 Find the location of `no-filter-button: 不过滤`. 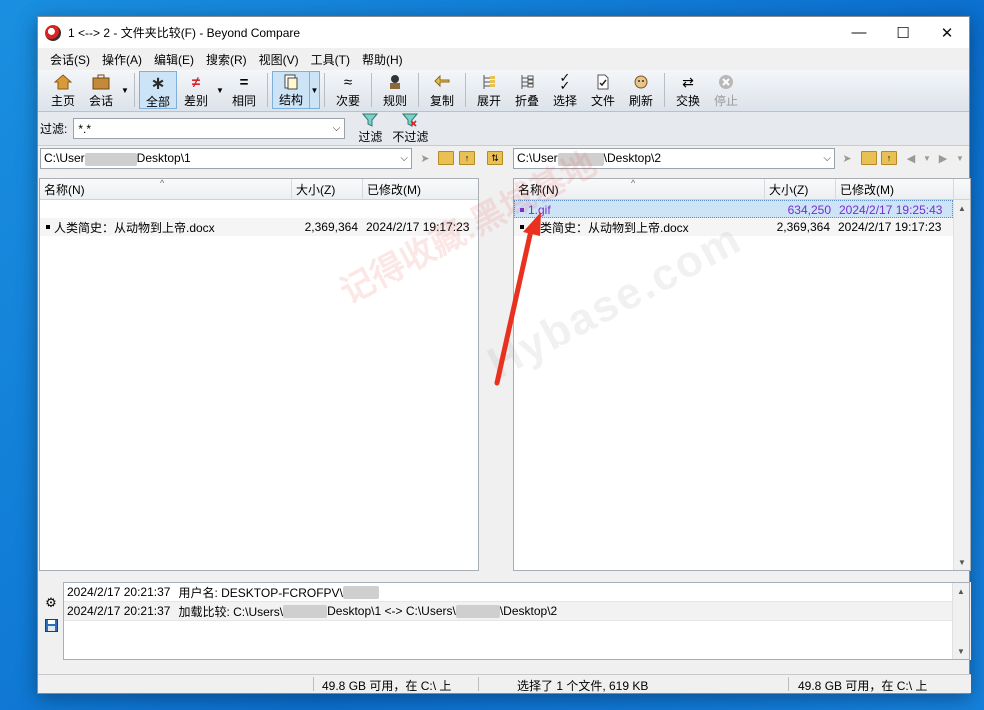

no-filter-button: 不过滤 is located at coordinates (410, 129).